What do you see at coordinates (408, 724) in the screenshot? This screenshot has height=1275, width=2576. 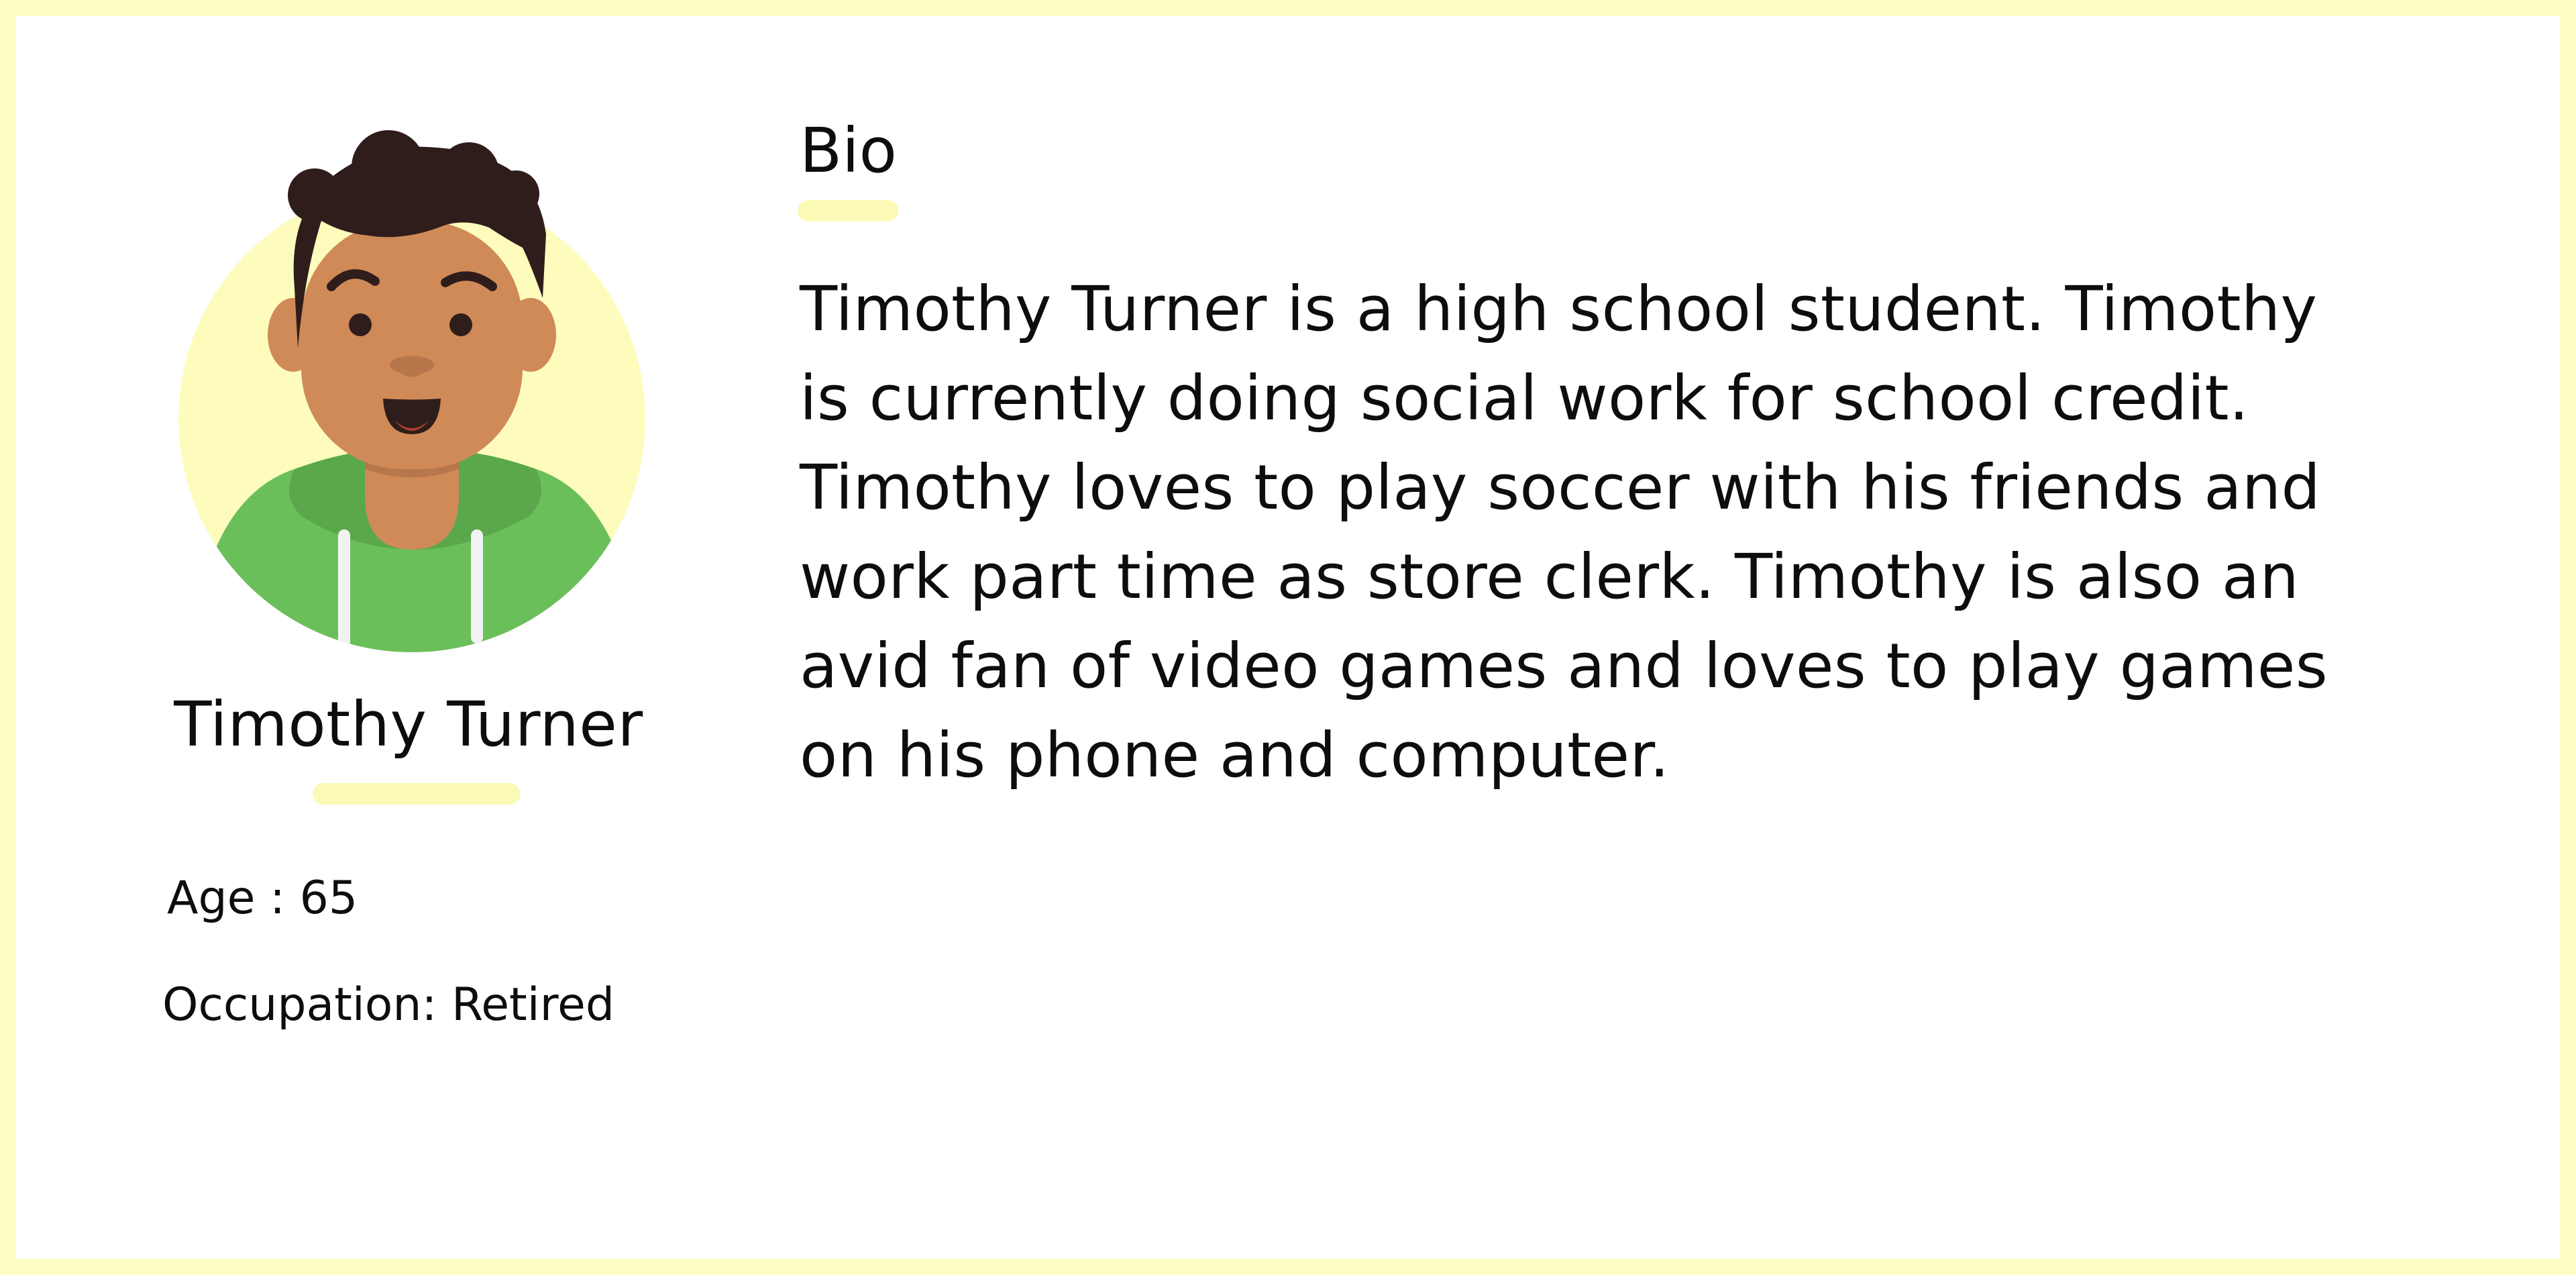 I see `person-name: Timothy Turner` at bounding box center [408, 724].